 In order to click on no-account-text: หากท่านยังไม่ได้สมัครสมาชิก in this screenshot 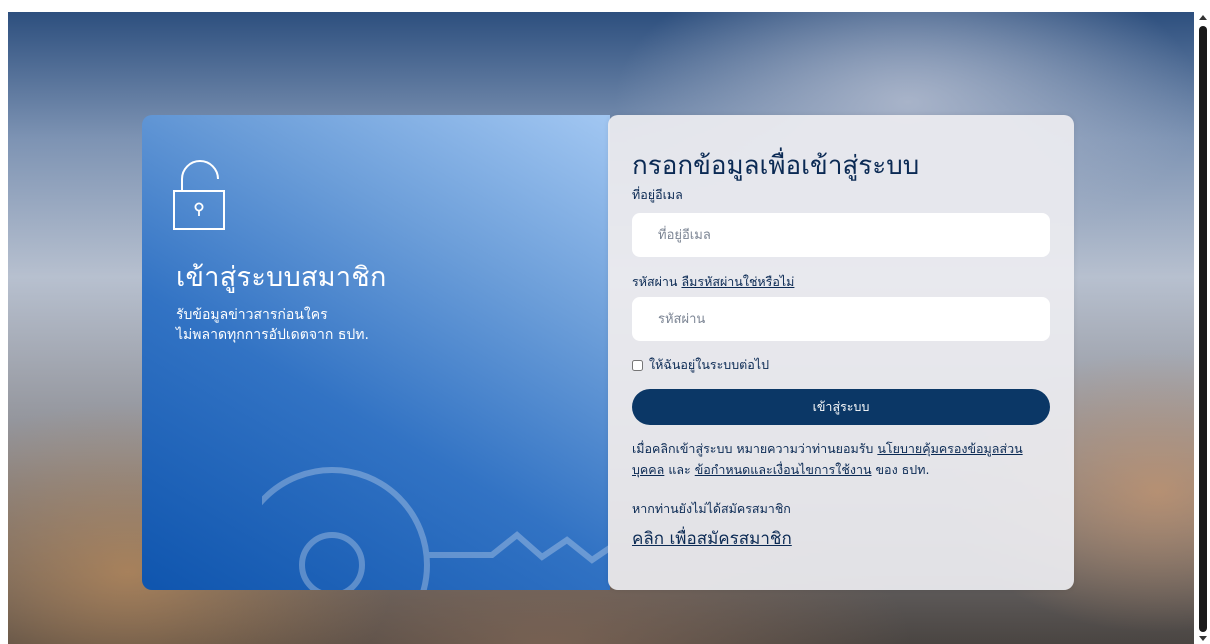, I will do `click(711, 508)`.